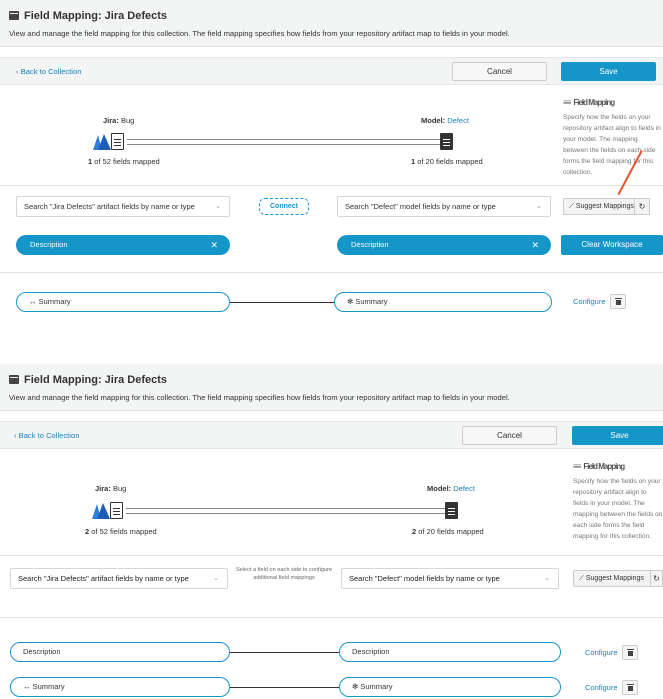  I want to click on selected-jira-field: Description ✕, so click(123, 245).